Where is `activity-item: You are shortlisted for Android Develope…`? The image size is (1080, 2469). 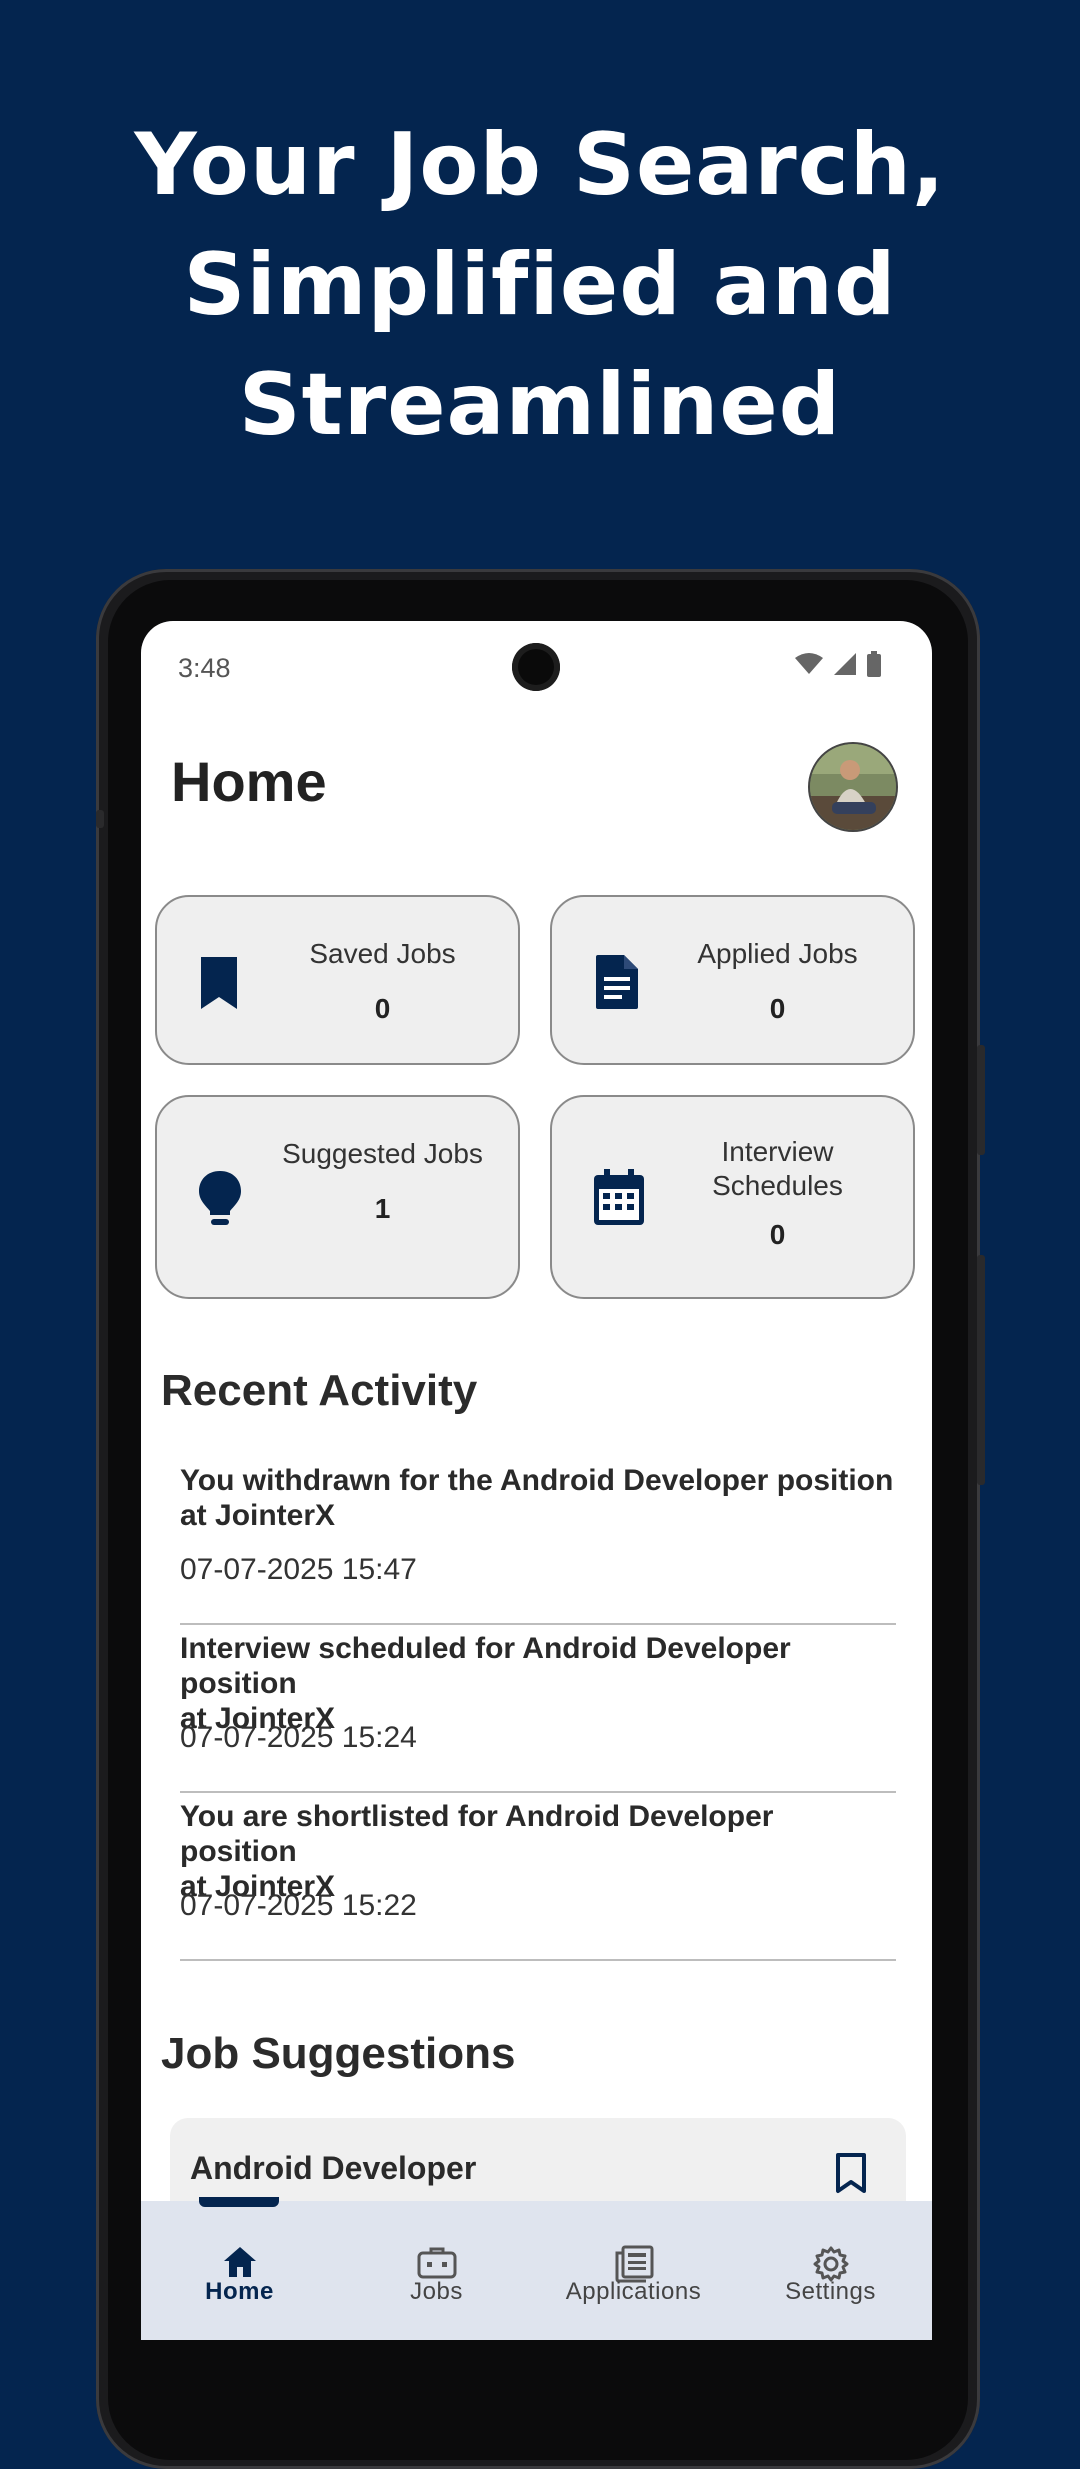 activity-item: You are shortlisted for Android Develope… is located at coordinates (538, 1877).